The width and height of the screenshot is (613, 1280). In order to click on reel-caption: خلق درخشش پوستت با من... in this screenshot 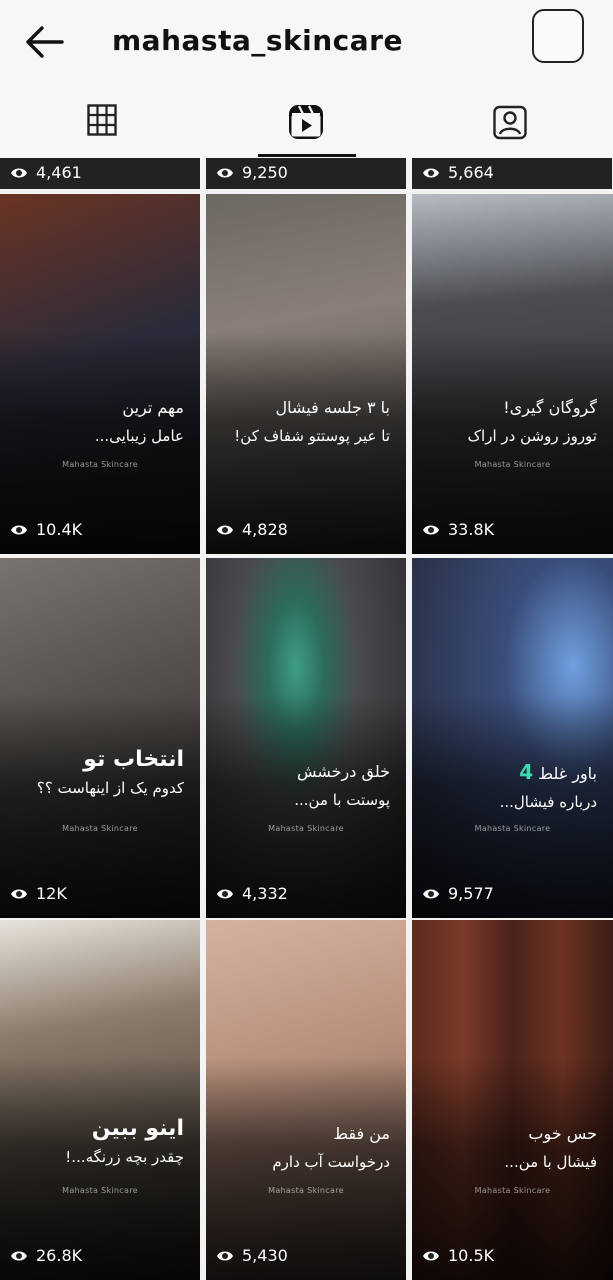, I will do `click(342, 785)`.